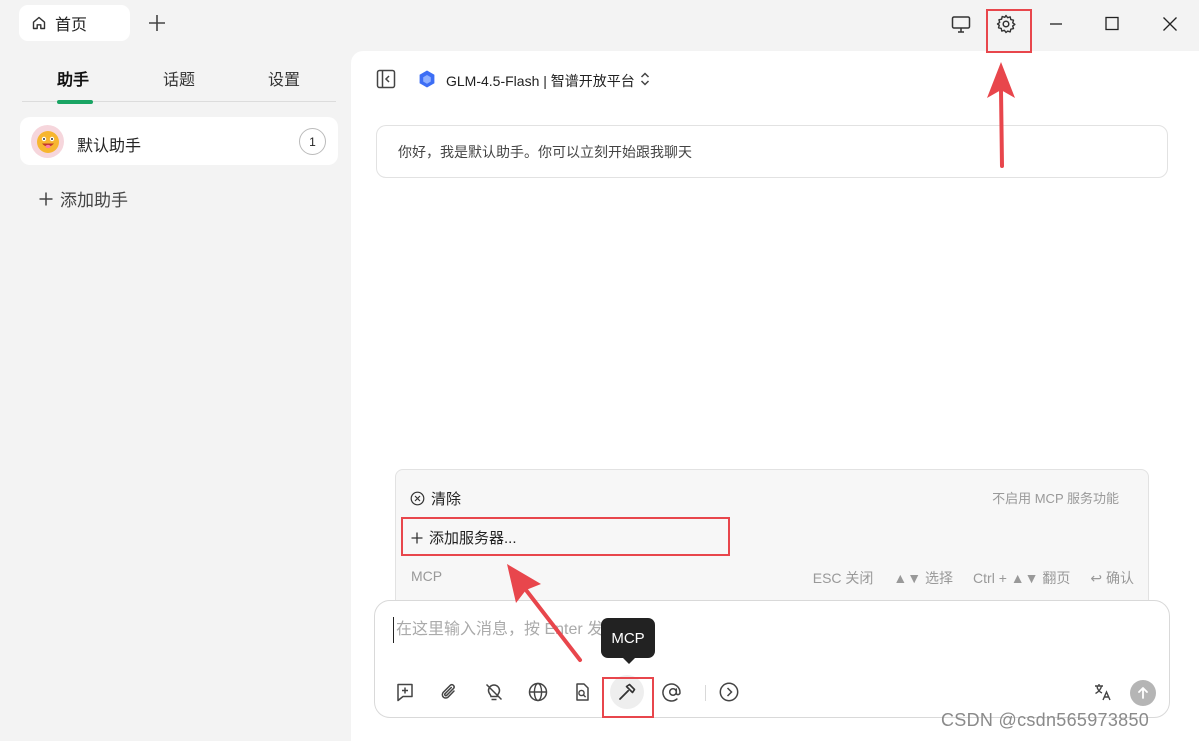  I want to click on zhipu-logo-icon, so click(427, 79).